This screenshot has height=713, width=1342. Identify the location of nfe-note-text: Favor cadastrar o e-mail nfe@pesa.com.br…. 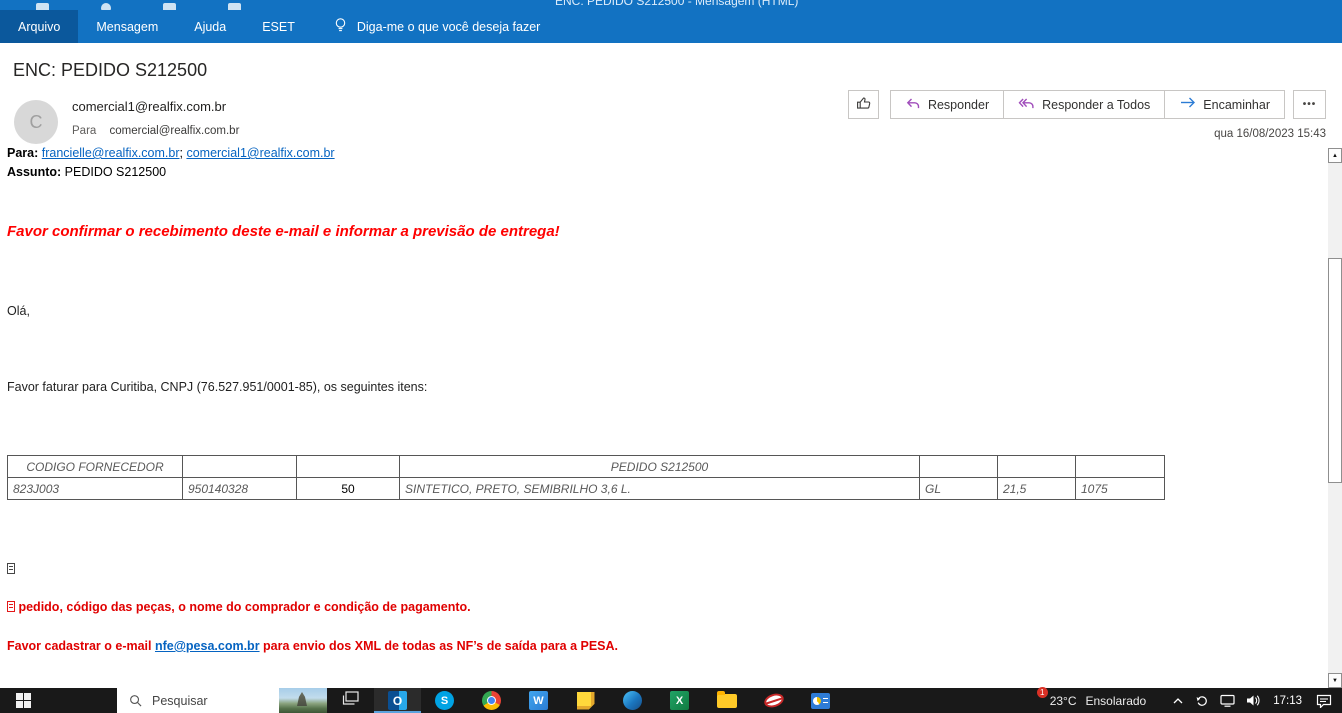
(312, 646).